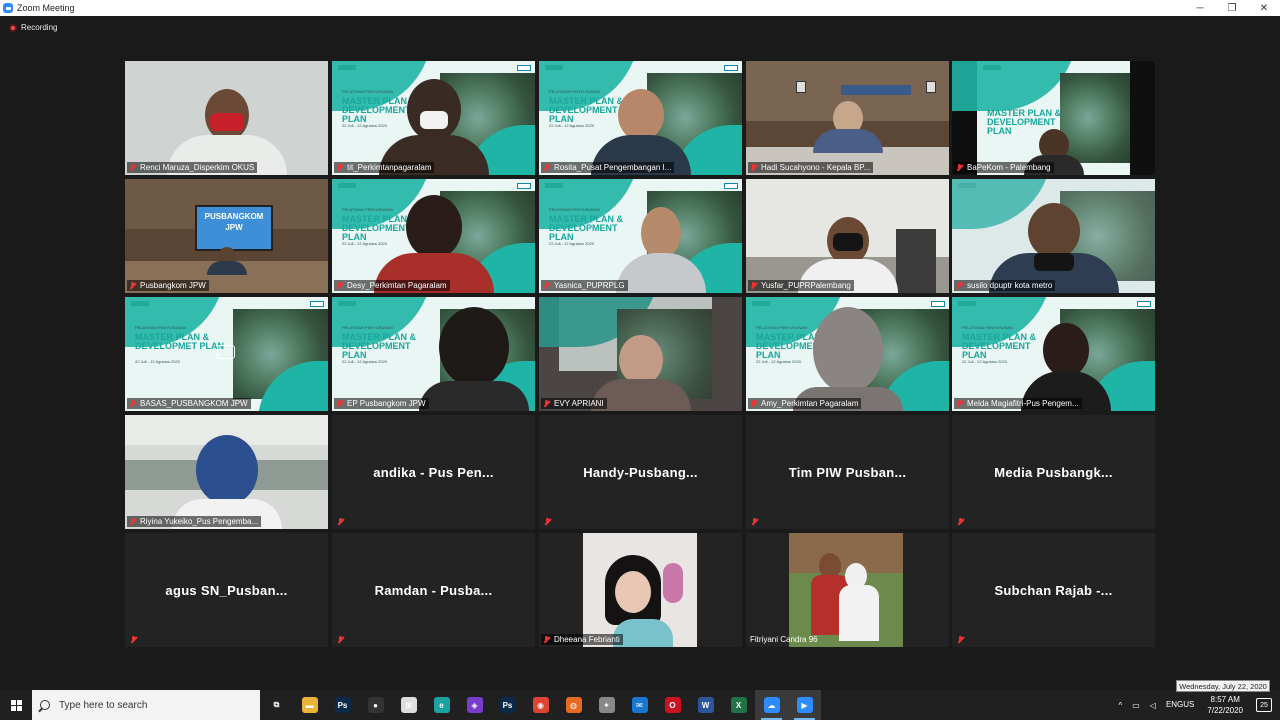  I want to click on volume-icon: ◁, so click(1153, 705).